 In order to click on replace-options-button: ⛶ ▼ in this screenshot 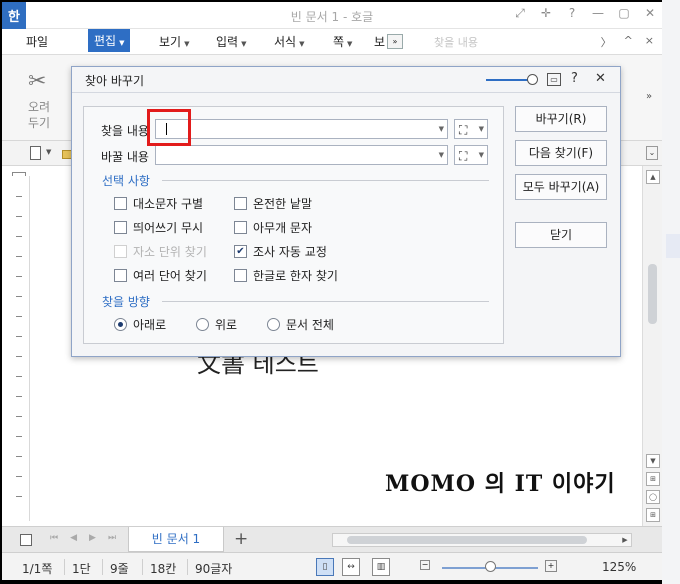, I will do `click(471, 155)`.